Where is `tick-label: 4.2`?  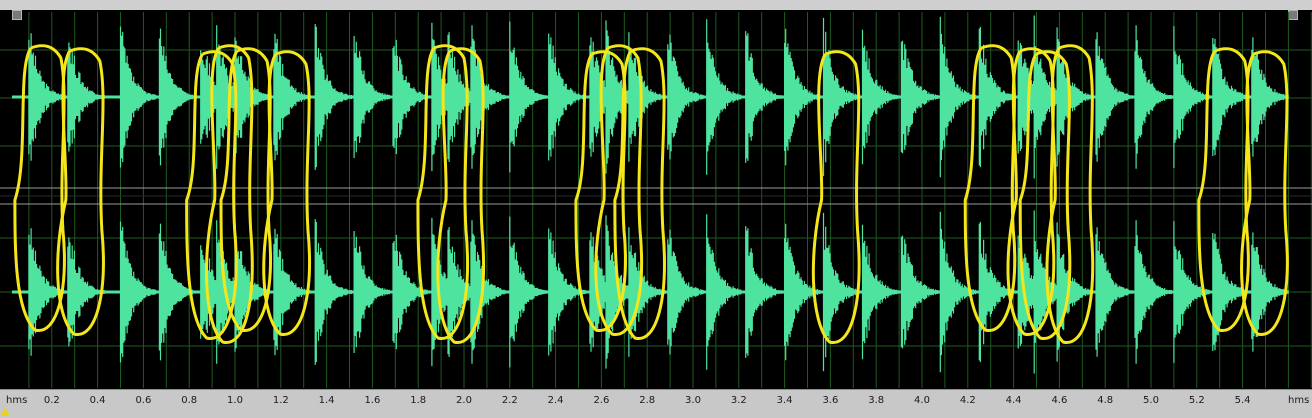 tick-label: 4.2 is located at coordinates (967, 400).